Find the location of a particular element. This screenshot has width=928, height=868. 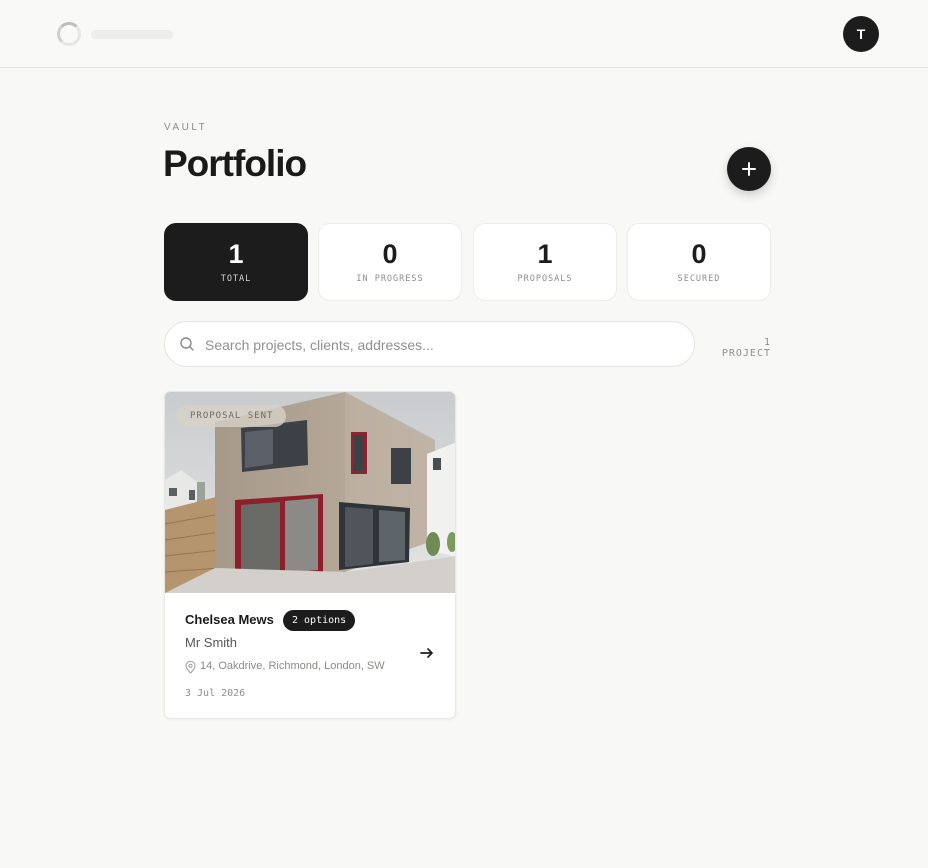

search-icon is located at coordinates (187, 344).